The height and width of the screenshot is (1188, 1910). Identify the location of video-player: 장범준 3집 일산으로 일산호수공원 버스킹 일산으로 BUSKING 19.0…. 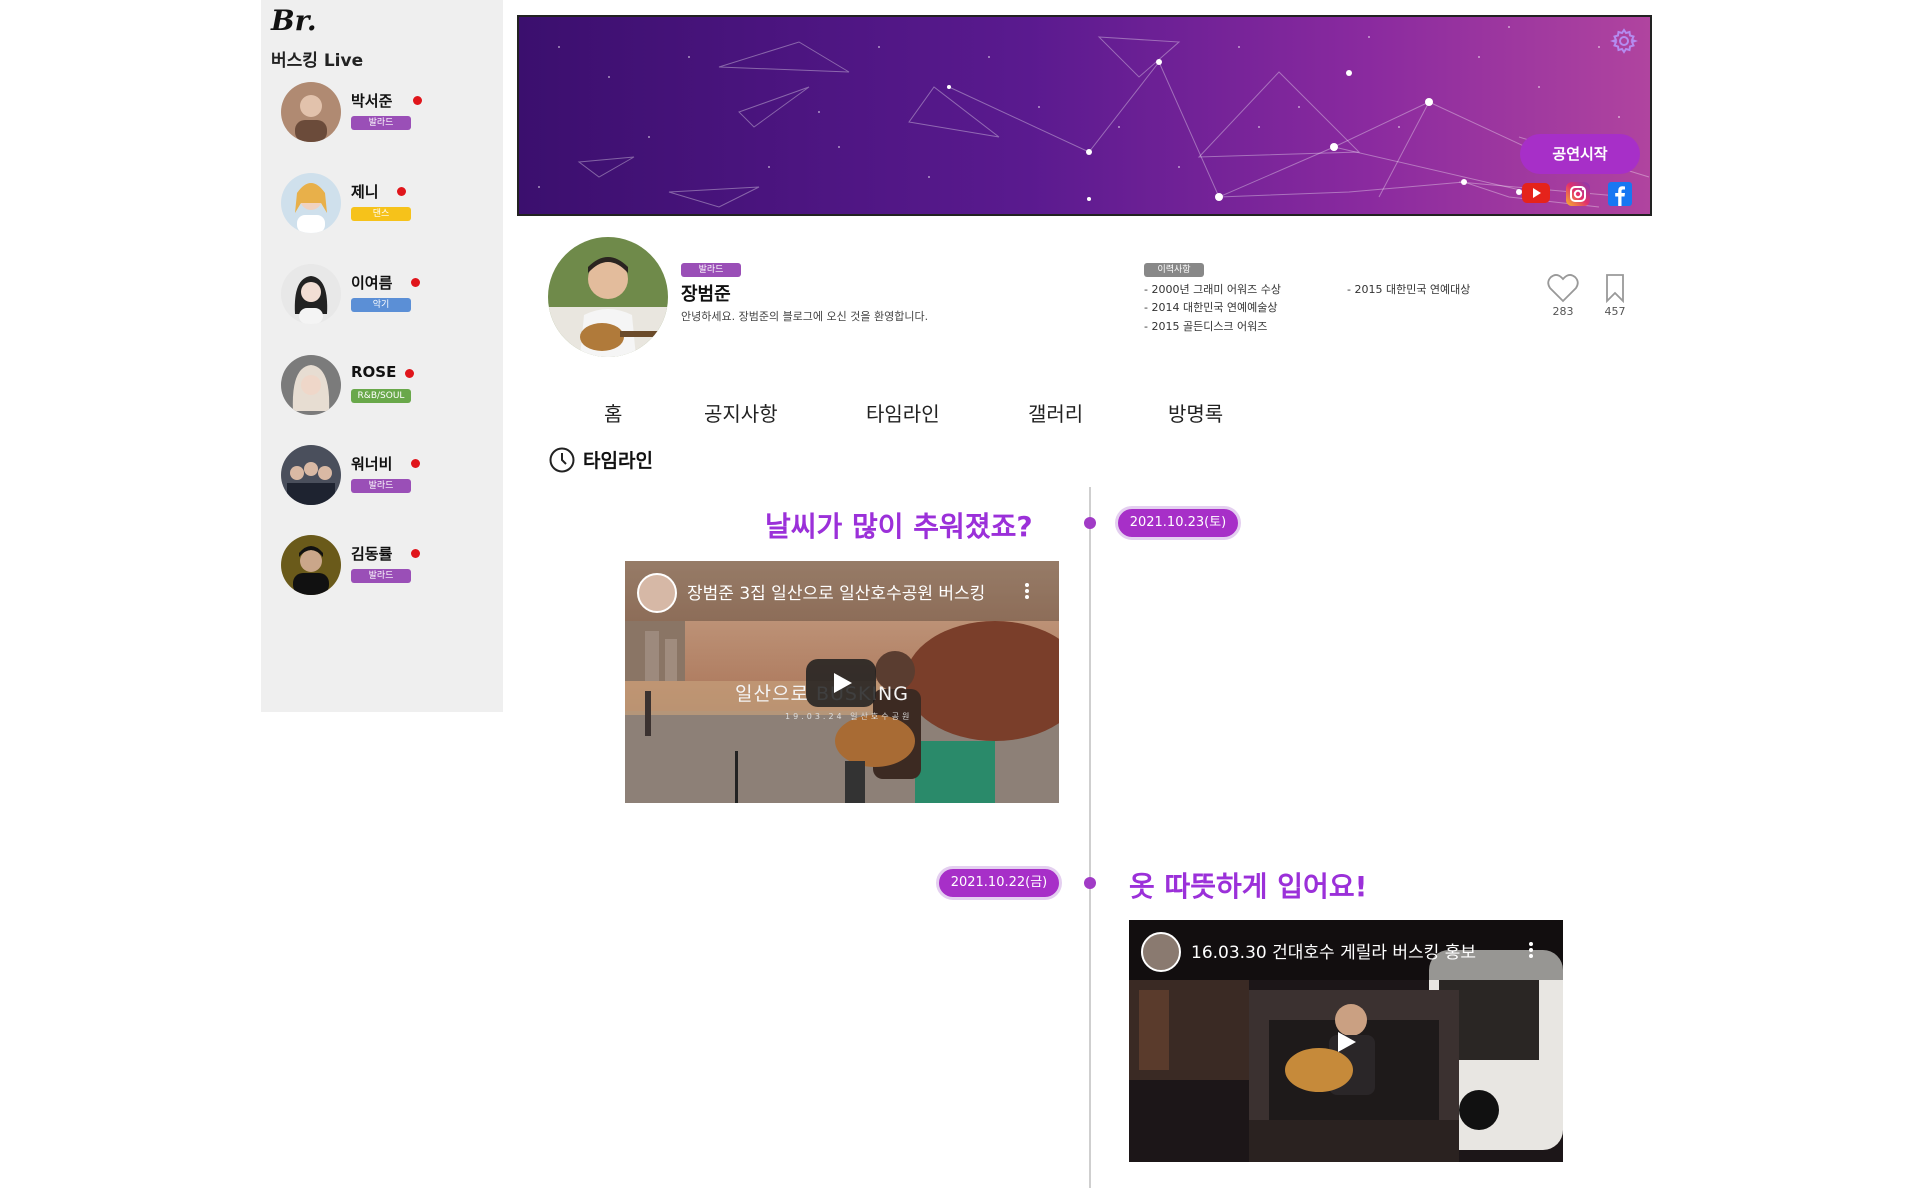
(842, 682).